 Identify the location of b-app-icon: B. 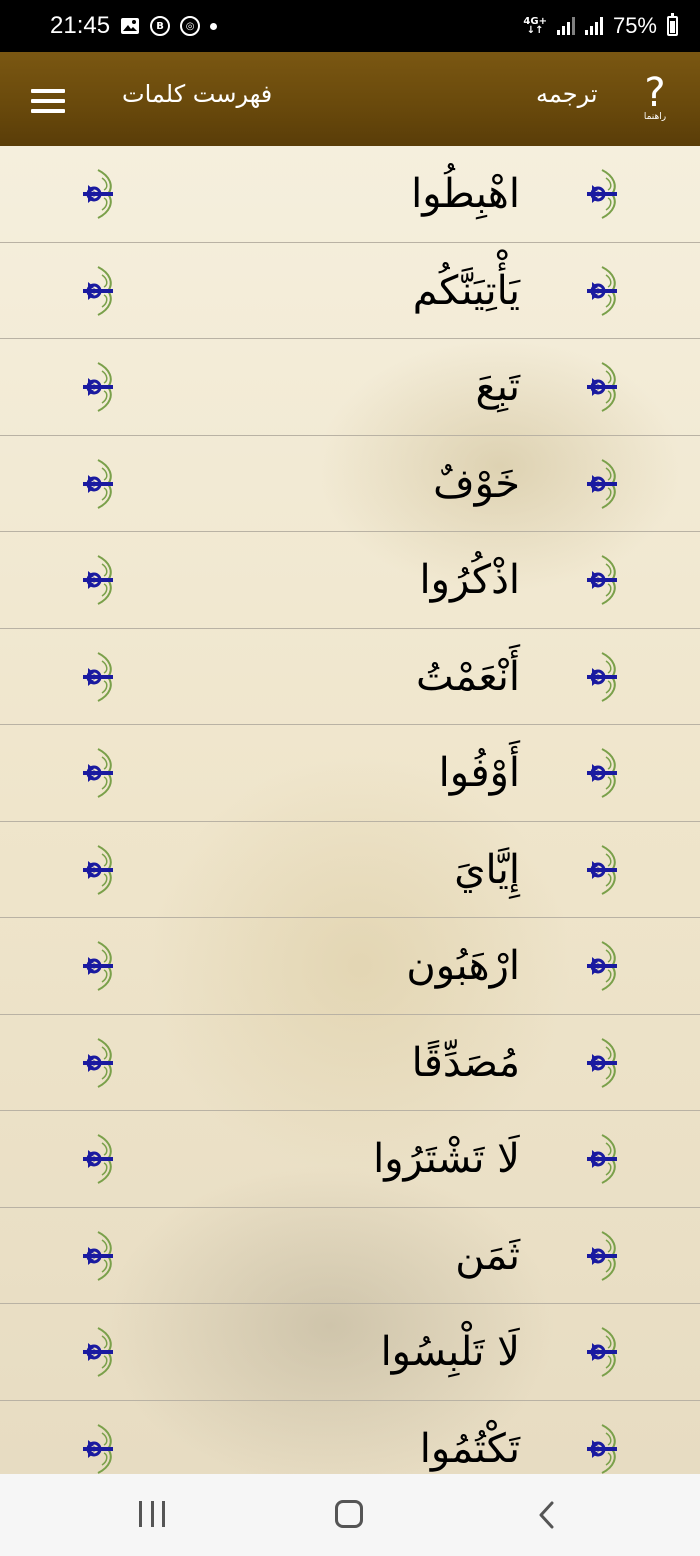
(160, 26).